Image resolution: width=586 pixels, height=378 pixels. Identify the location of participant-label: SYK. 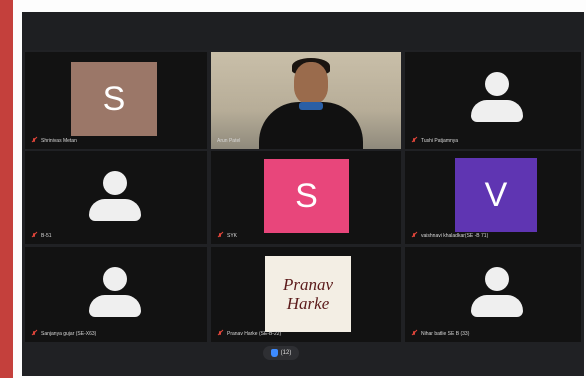
(227, 236).